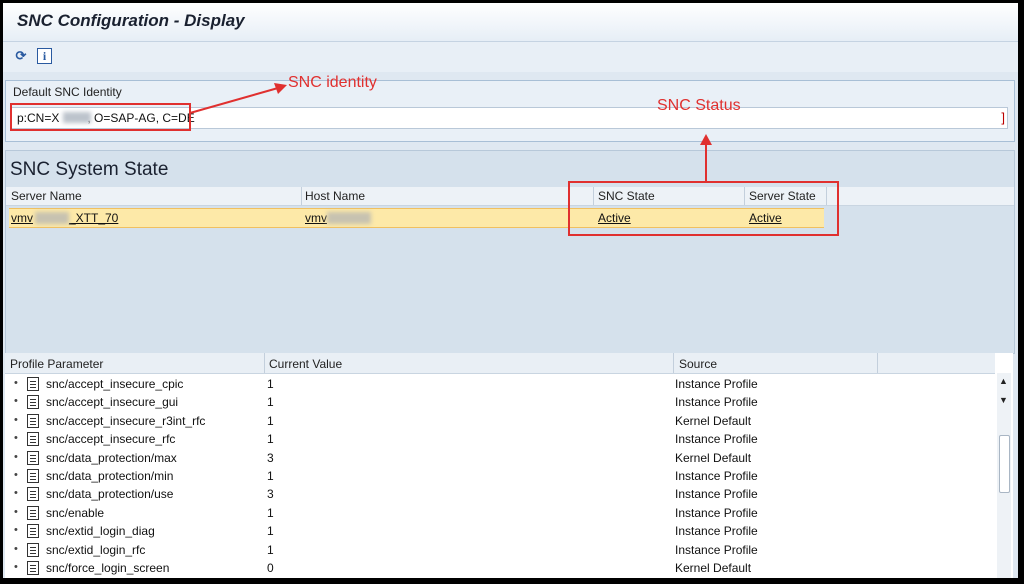  What do you see at coordinates (699, 105) in the screenshot?
I see `annotation-status-label: SNC Status` at bounding box center [699, 105].